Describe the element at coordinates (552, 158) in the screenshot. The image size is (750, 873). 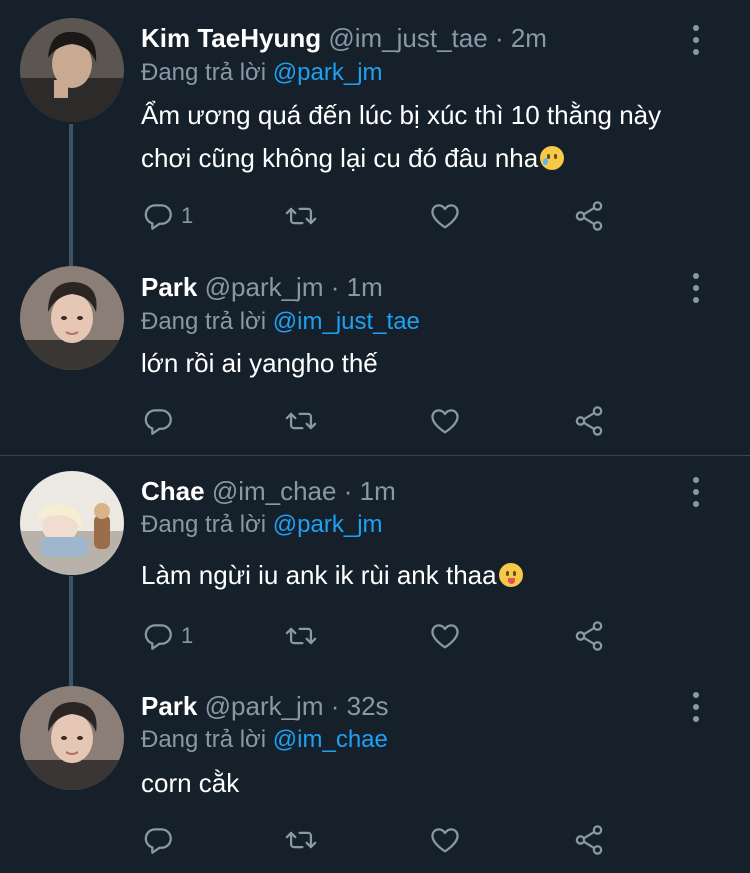
I see `smiling-face-with-tear-emoji` at that location.